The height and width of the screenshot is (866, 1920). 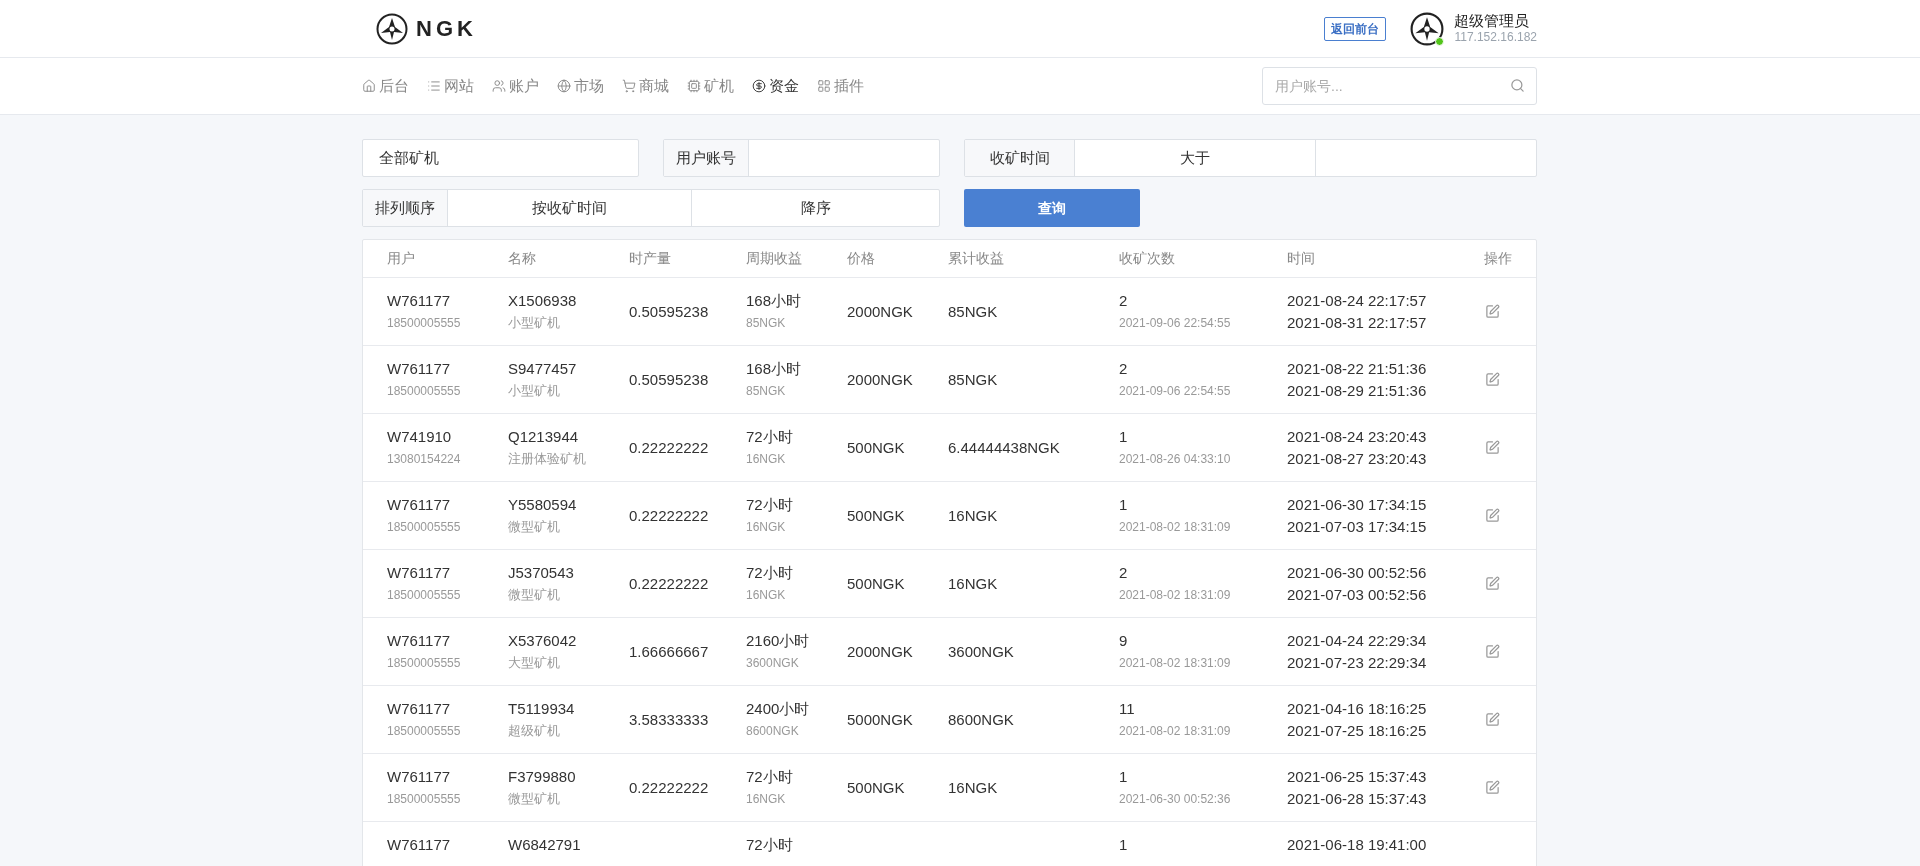 What do you see at coordinates (580, 86) in the screenshot?
I see `nav-item: 市场` at bounding box center [580, 86].